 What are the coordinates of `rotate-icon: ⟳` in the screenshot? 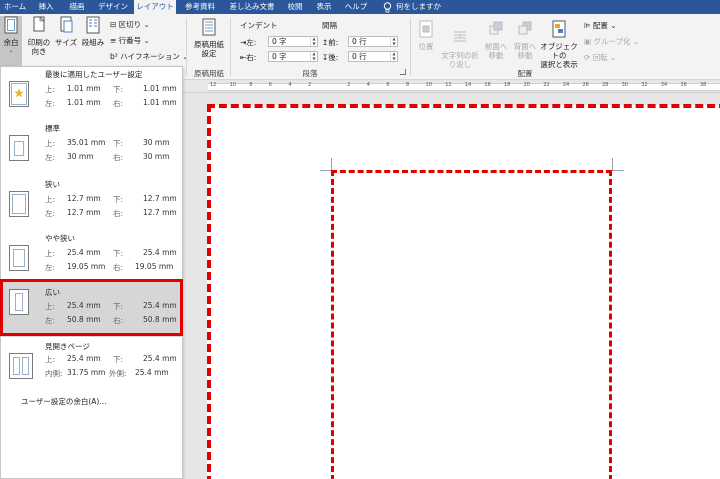 It's located at (588, 57).